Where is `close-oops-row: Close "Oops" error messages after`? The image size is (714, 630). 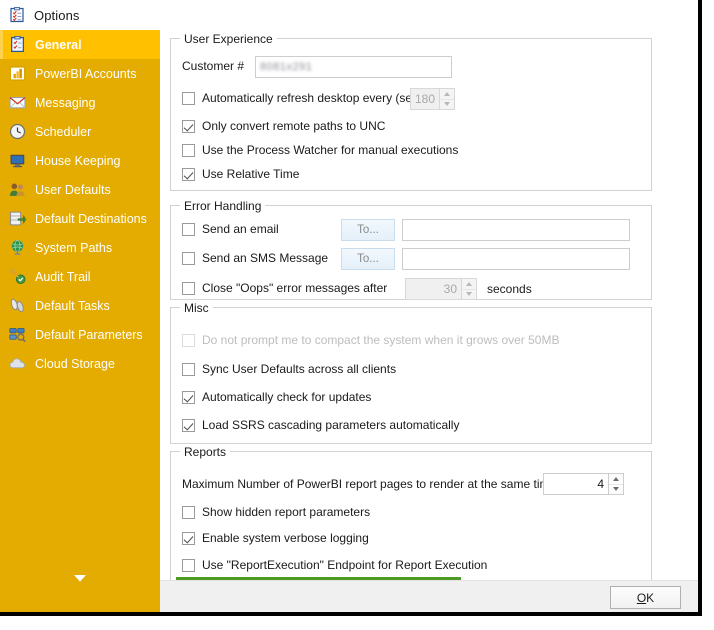 close-oops-row: Close "Oops" error messages after is located at coordinates (284, 288).